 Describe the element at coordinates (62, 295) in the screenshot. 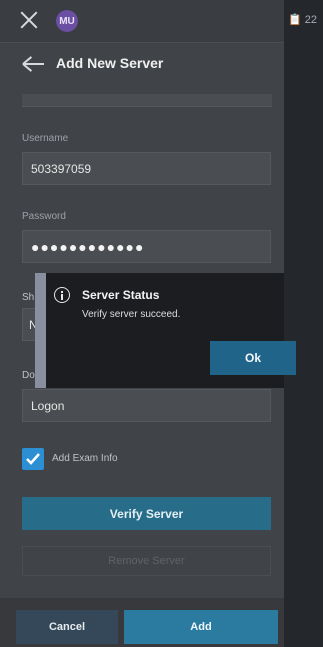

I see `info-icon` at that location.